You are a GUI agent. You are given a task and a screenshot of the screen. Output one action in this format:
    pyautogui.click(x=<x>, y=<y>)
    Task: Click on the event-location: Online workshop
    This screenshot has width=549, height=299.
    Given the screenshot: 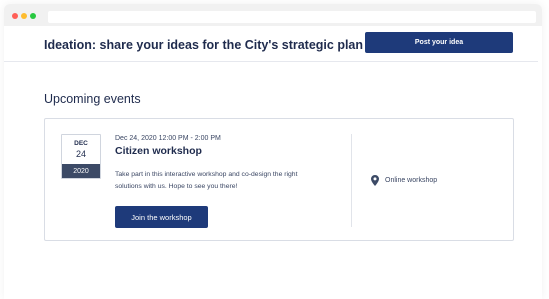 What is the action you would take?
    pyautogui.click(x=404, y=180)
    